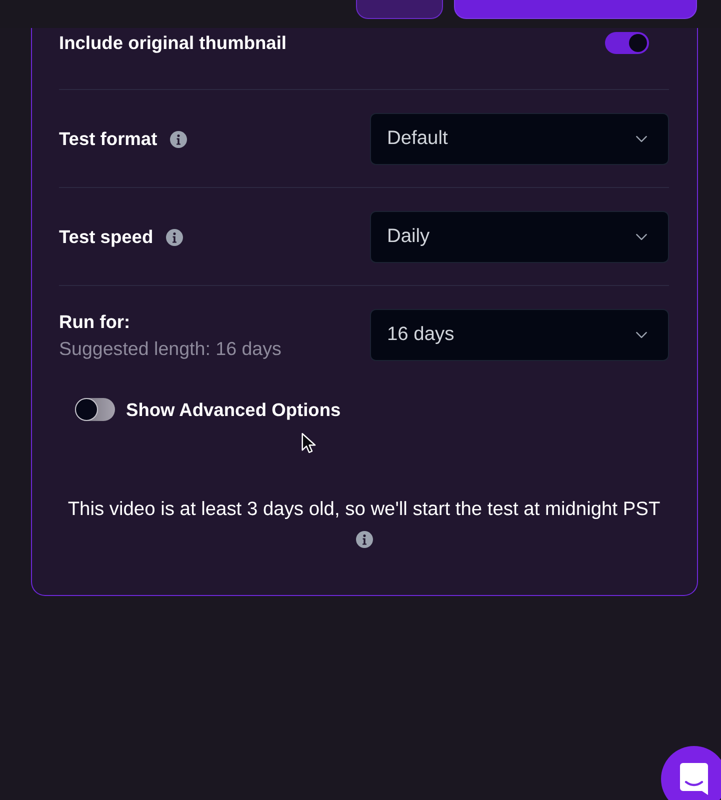  Describe the element at coordinates (364, 510) in the screenshot. I see `notice-text: This video is at least 3 days old, so we'll start the test at midnight PST` at that location.